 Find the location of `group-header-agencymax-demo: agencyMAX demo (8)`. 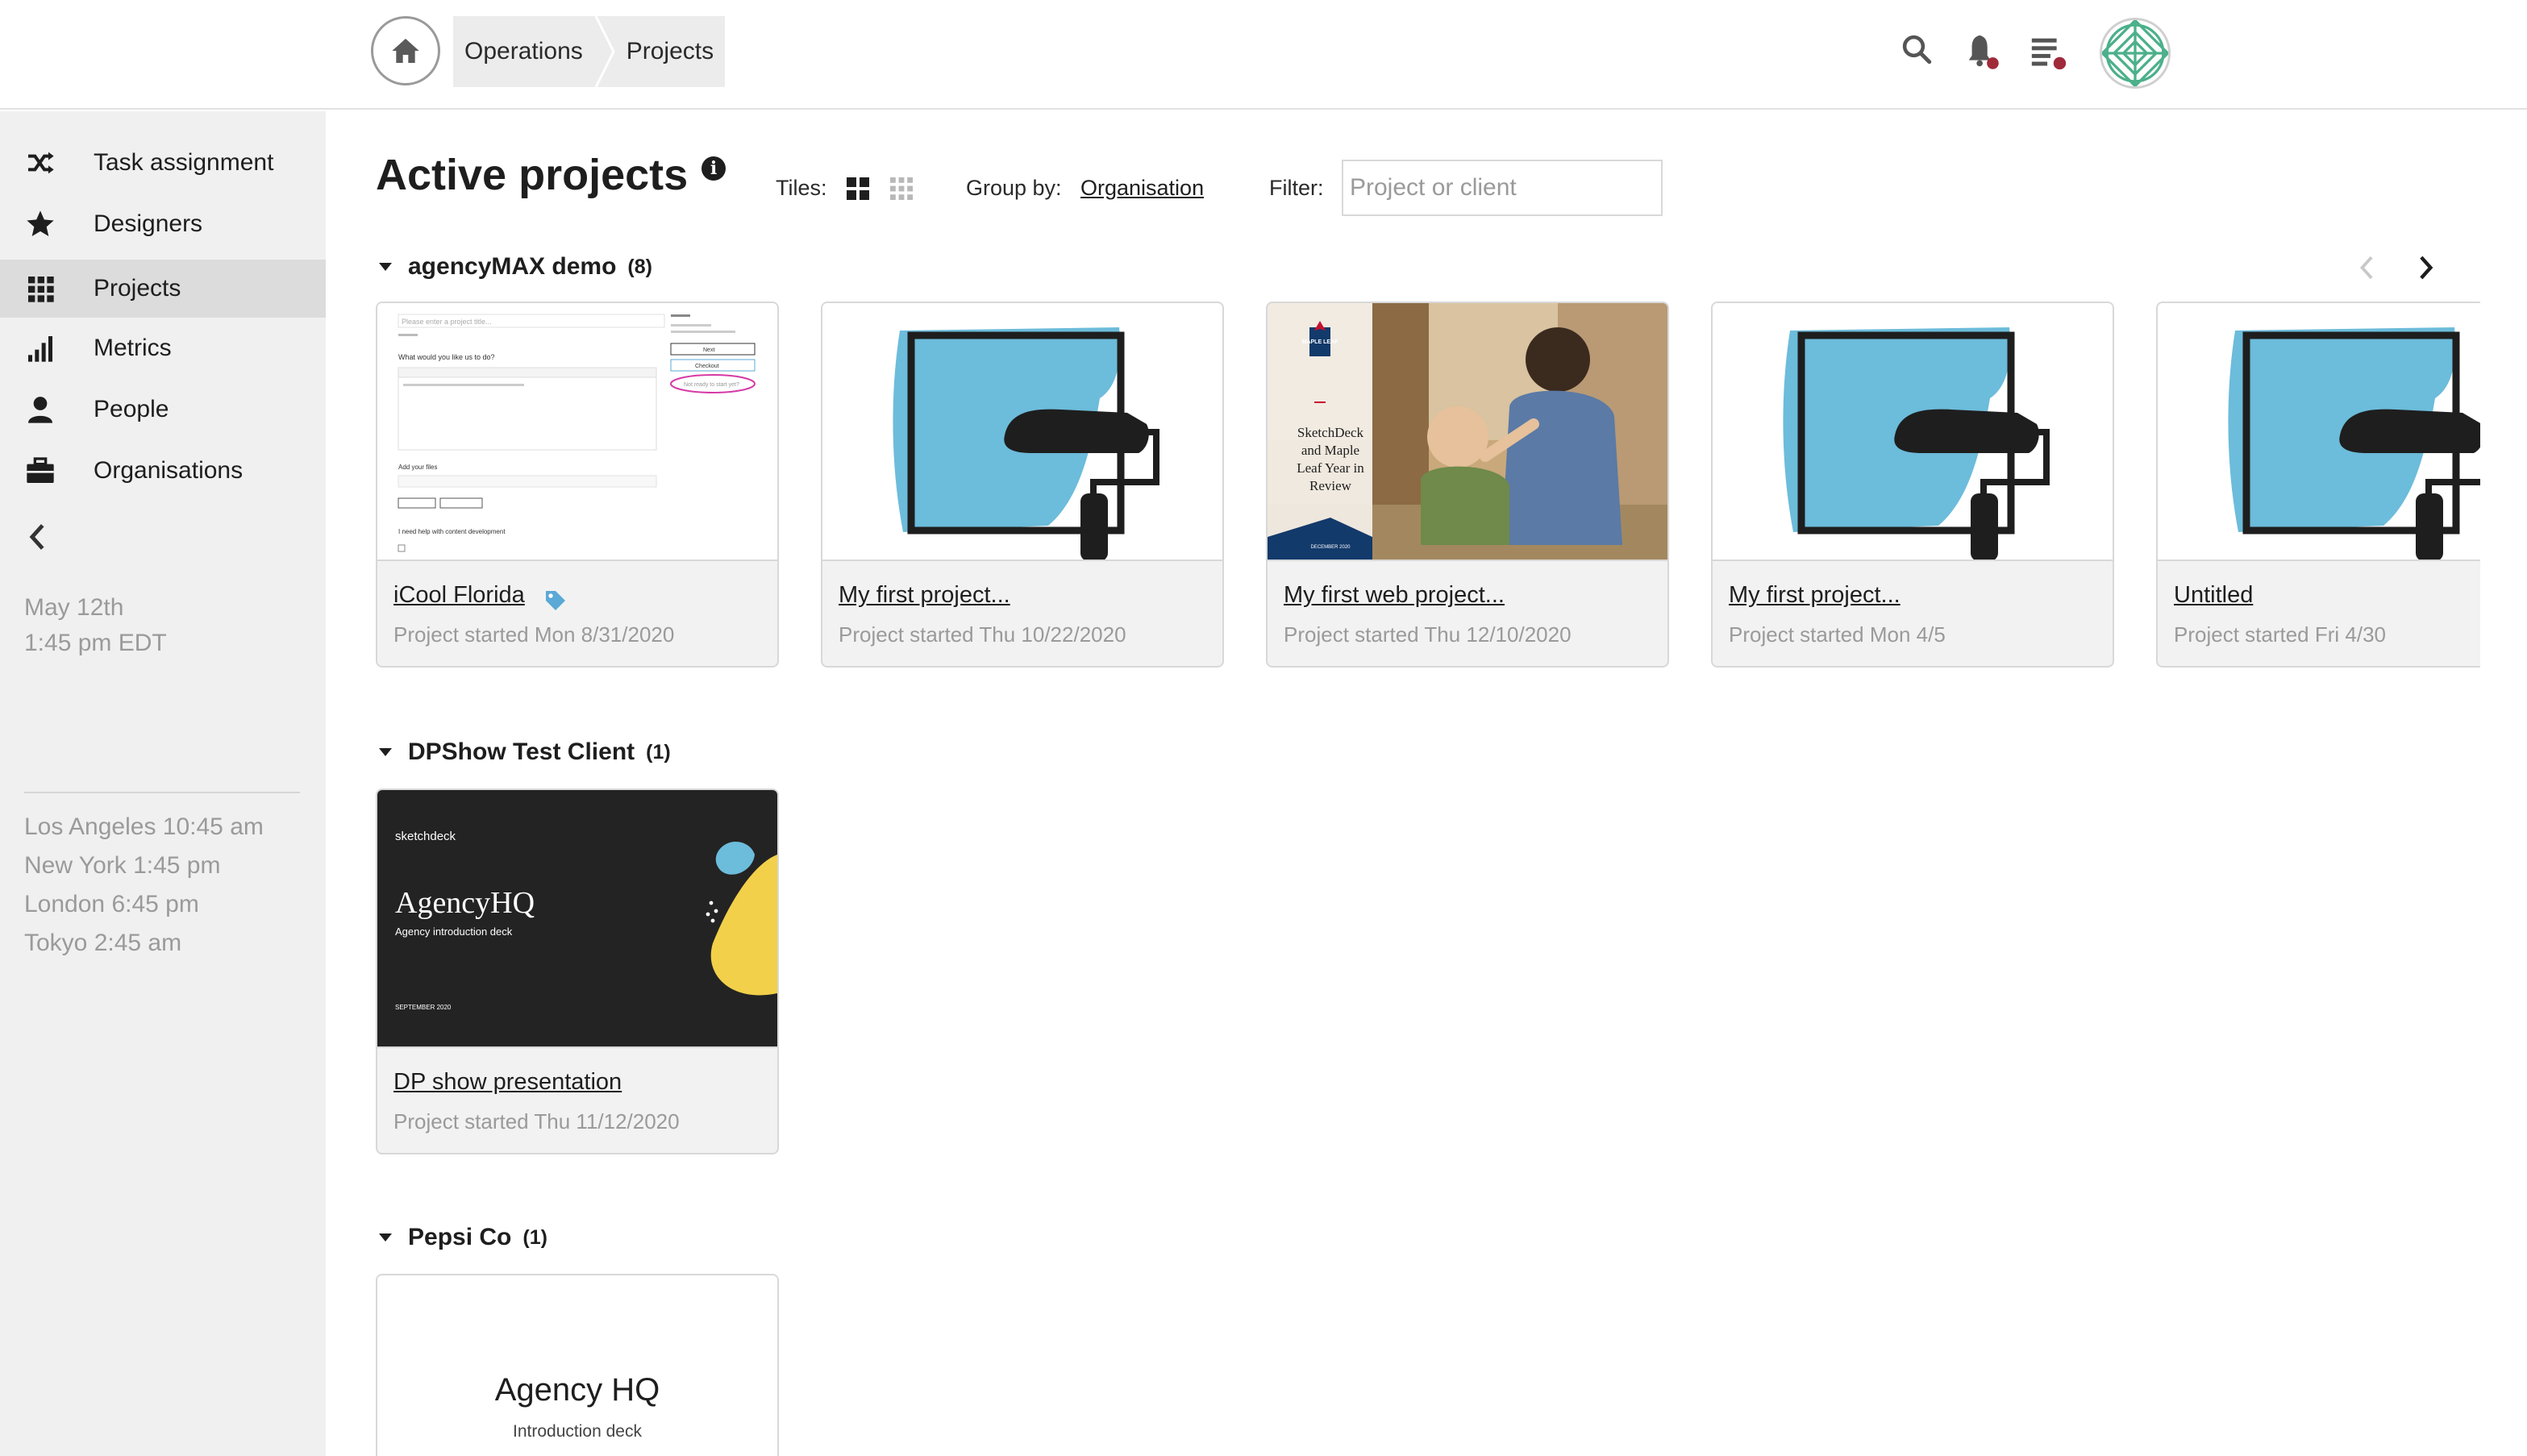

group-header-agencymax-demo: agencyMAX demo (8) is located at coordinates (515, 267).